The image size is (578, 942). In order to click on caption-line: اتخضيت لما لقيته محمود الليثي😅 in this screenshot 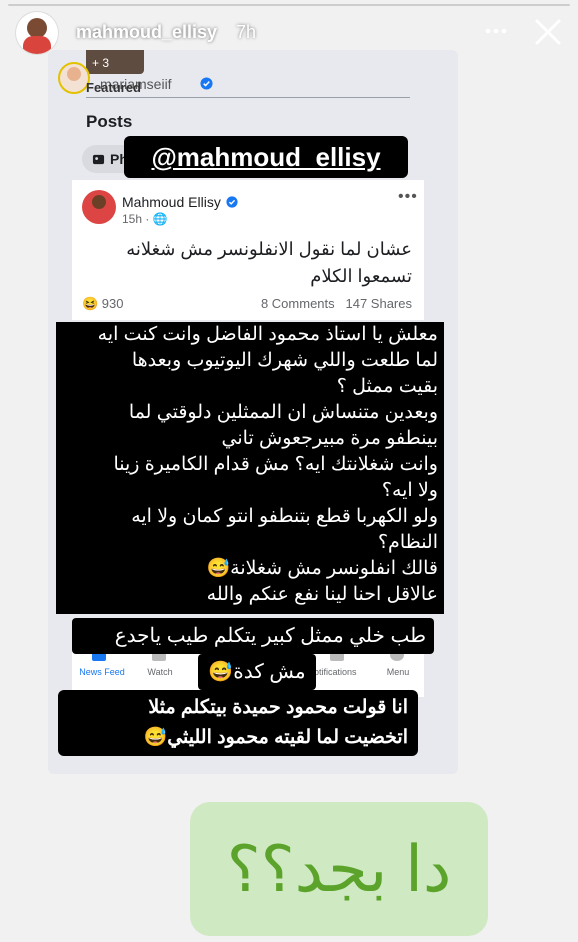, I will do `click(275, 737)`.